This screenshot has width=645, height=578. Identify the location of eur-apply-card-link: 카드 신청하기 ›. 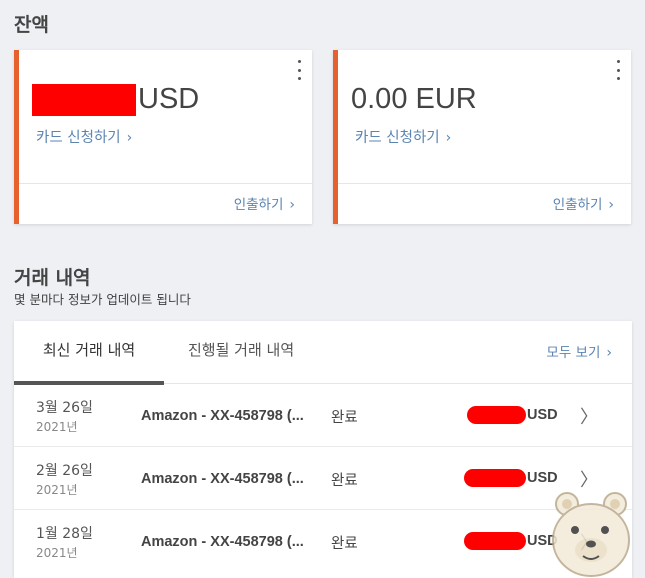
(403, 136).